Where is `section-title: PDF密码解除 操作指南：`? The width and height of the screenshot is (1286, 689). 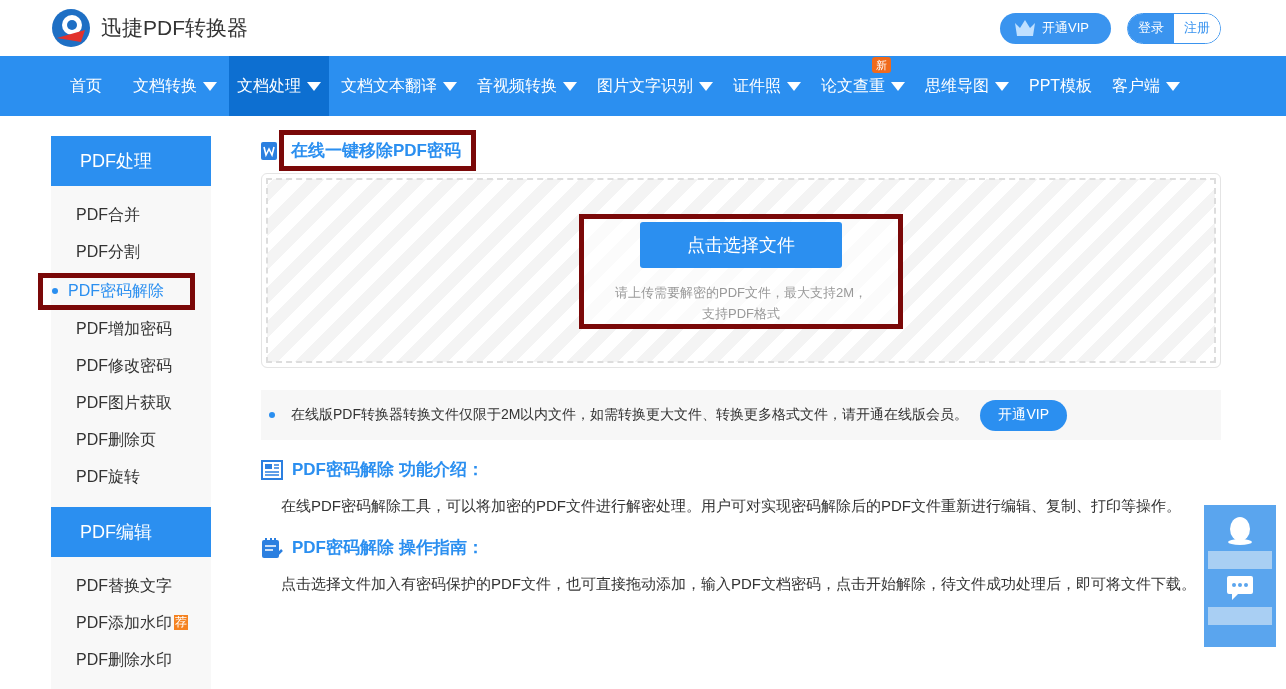 section-title: PDF密码解除 操作指南： is located at coordinates (388, 548).